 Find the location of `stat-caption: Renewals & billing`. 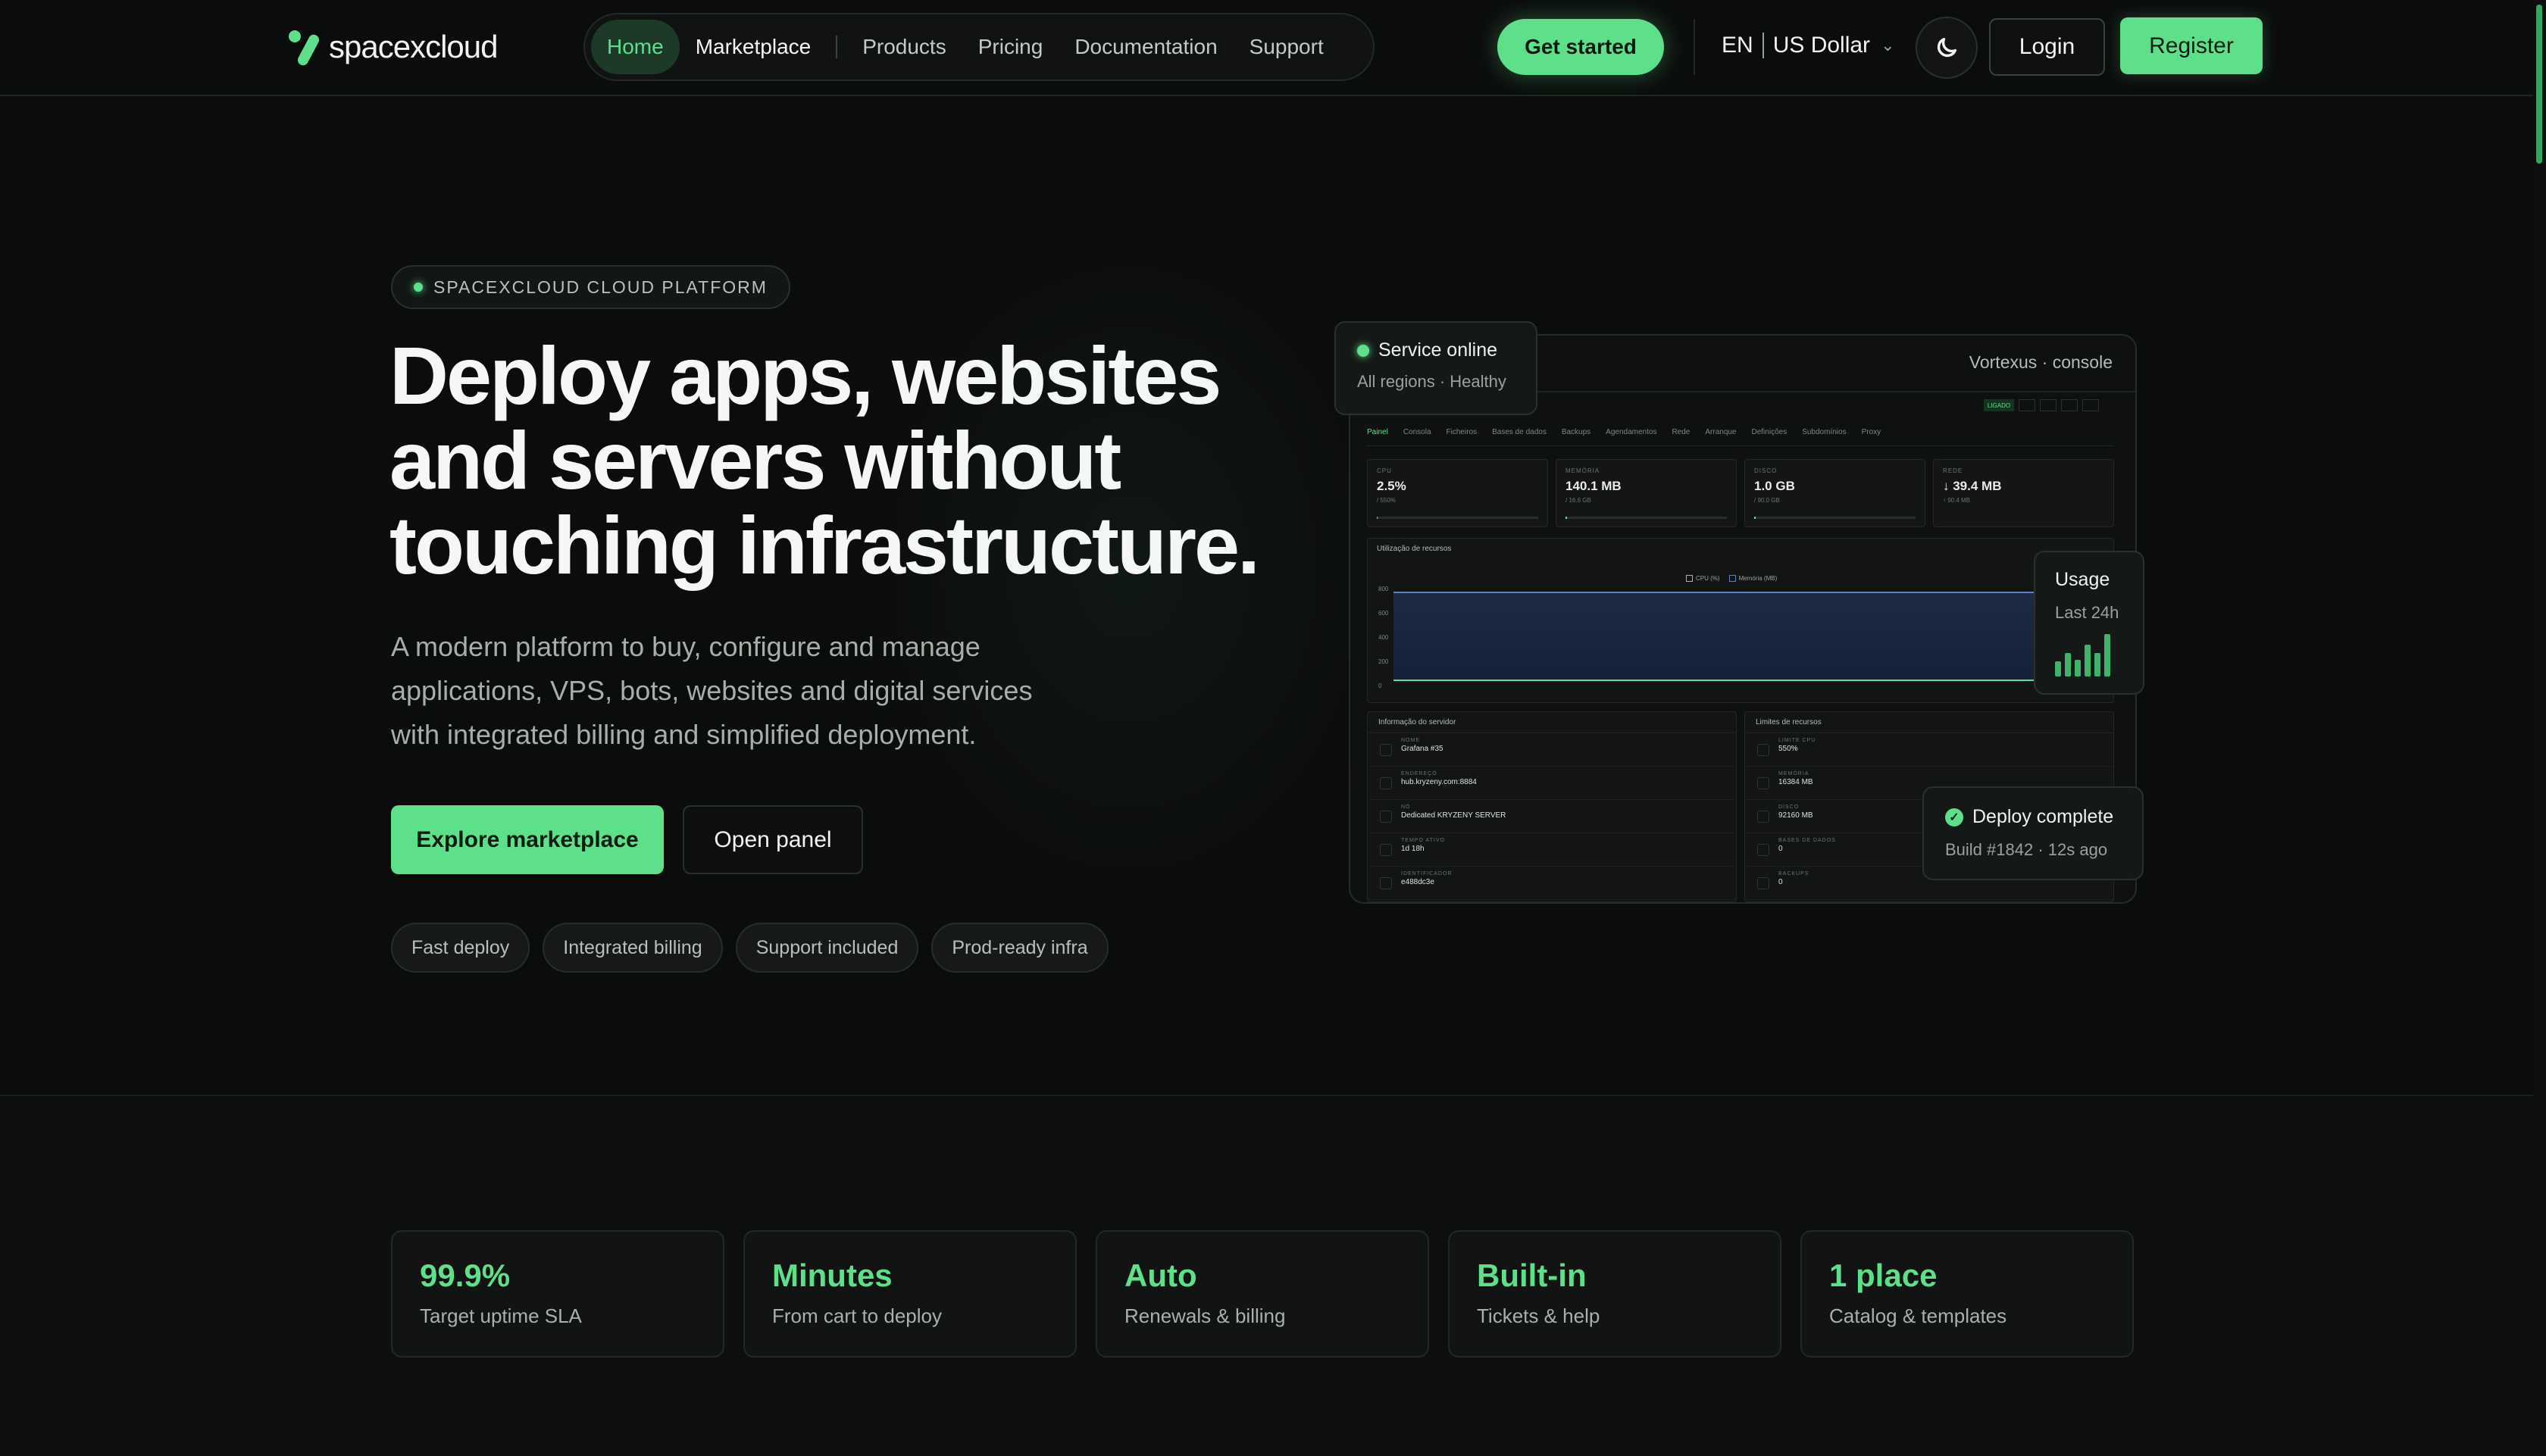

stat-caption: Renewals & billing is located at coordinates (1205, 1315).